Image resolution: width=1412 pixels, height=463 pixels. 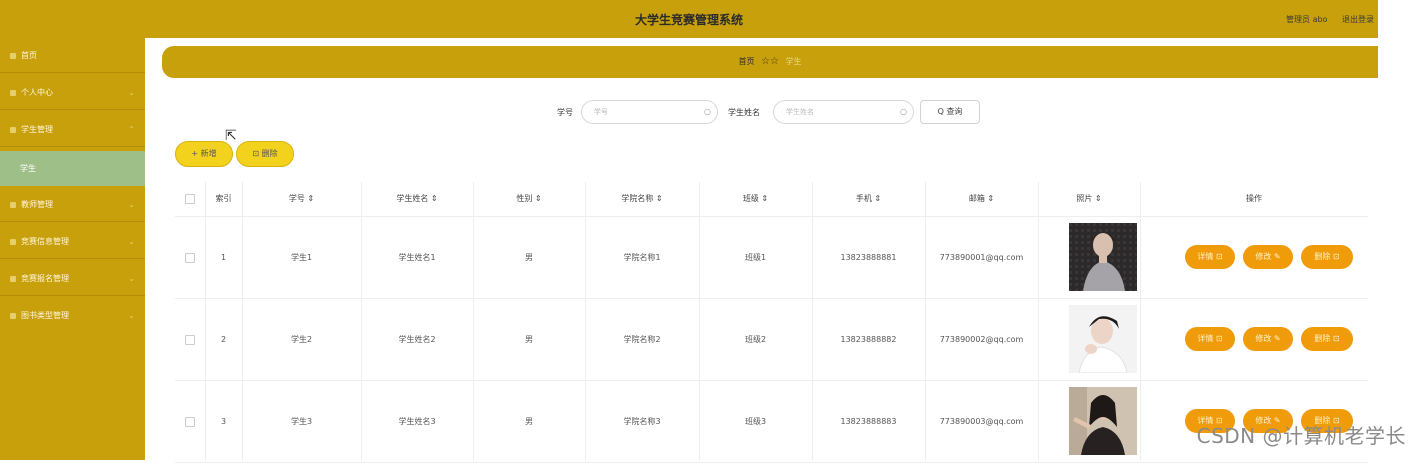 I want to click on delete-button: ⊡ 删除, so click(x=265, y=154).